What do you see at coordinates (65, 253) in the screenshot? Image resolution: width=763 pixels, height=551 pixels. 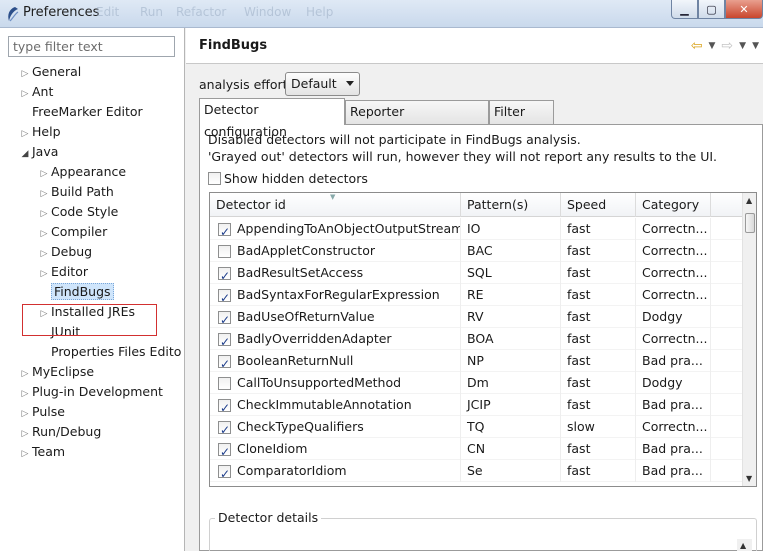 I see `tree-item-debug: ▷ Debug` at bounding box center [65, 253].